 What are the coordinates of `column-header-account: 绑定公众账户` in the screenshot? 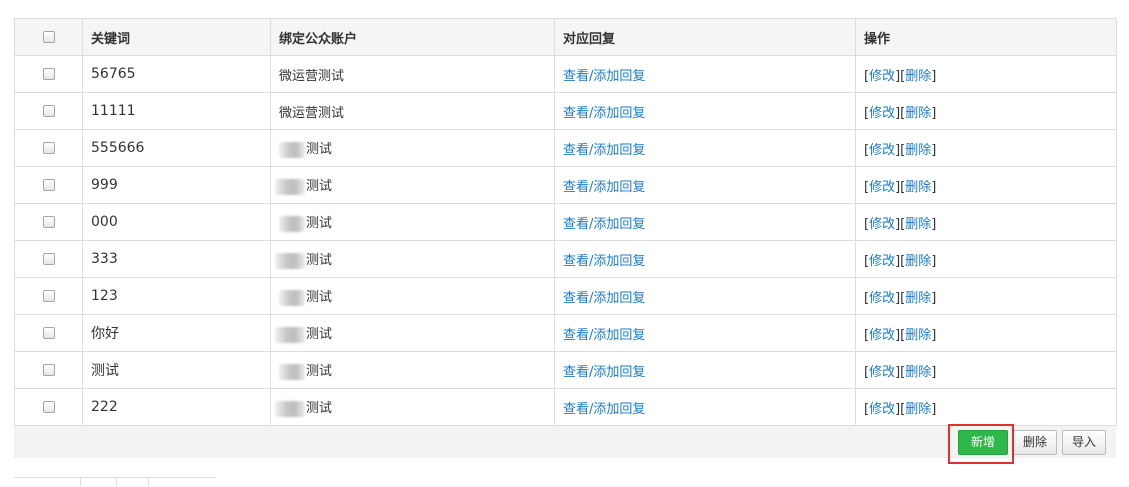 It's located at (412, 37).